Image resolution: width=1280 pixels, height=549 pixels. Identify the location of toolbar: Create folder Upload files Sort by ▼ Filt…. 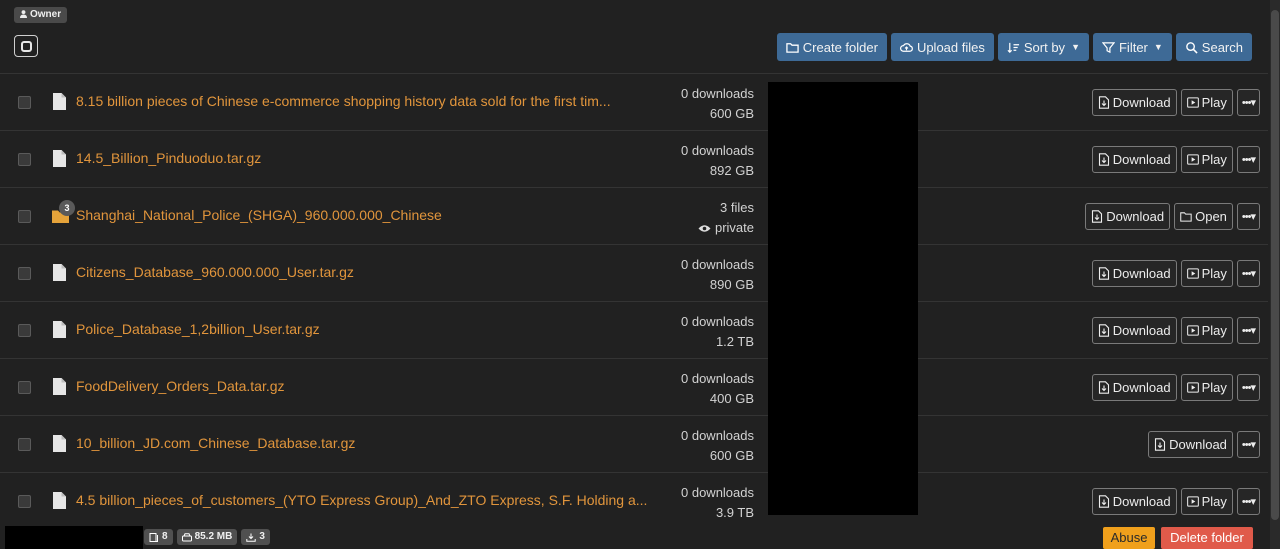
(1014, 47).